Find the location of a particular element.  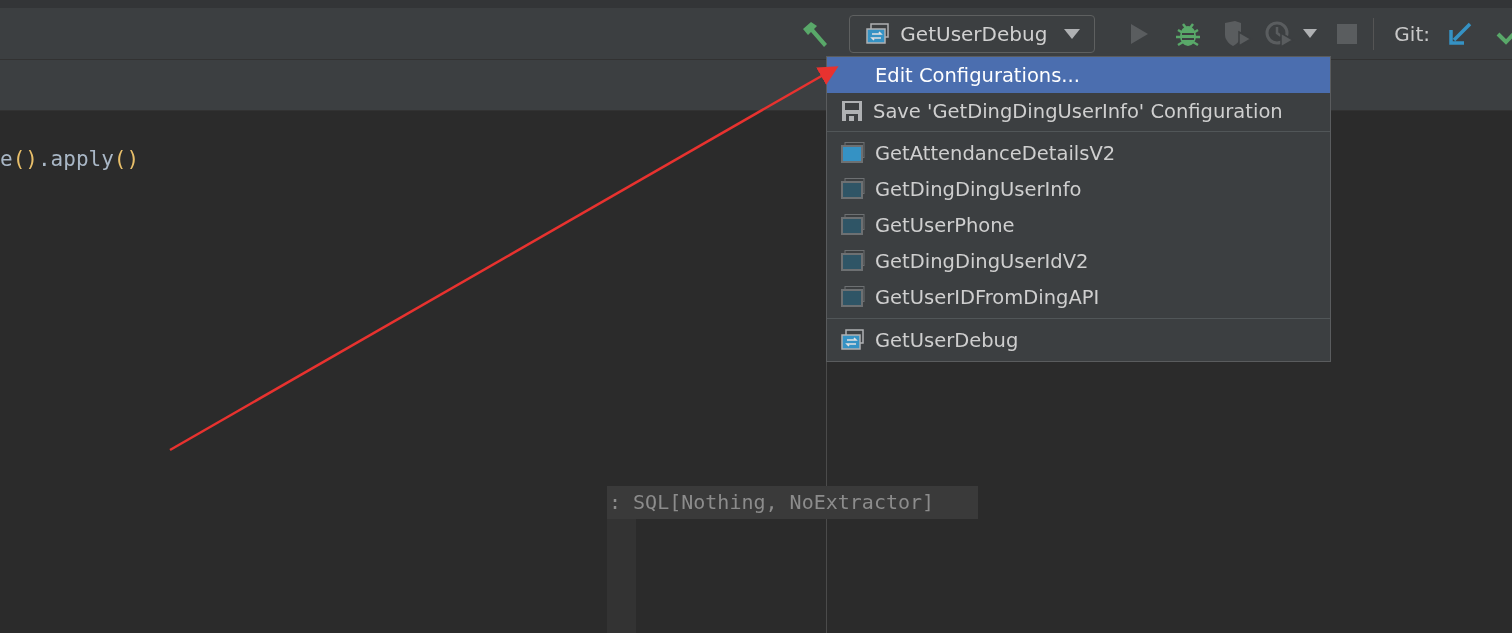

menu-item: GetDingDingUserInfo is located at coordinates (1078, 189).